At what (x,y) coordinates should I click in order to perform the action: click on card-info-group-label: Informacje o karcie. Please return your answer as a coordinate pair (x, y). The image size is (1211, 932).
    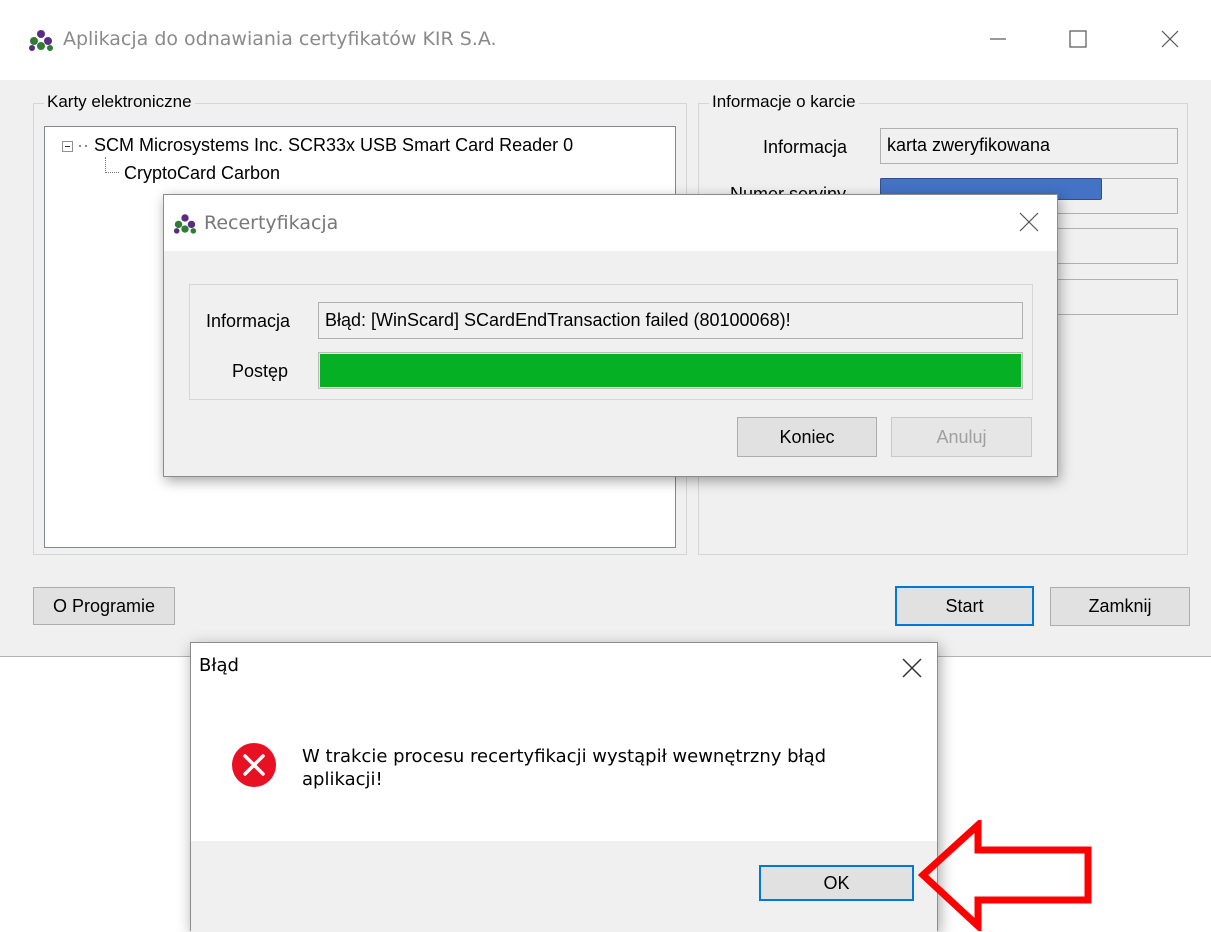
    Looking at the image, I should click on (784, 102).